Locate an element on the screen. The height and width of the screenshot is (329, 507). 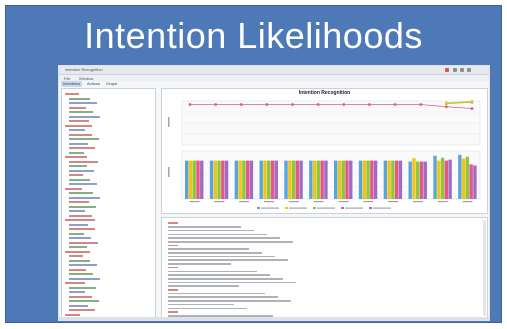
maximize-window-icon is located at coordinates (462, 70).